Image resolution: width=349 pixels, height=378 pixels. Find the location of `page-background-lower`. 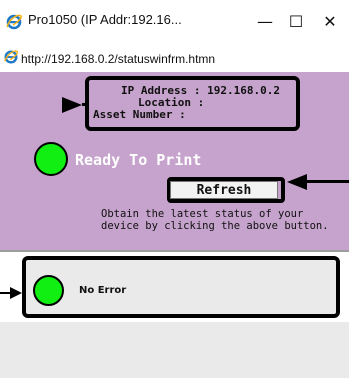

page-background-lower is located at coordinates (174, 350).